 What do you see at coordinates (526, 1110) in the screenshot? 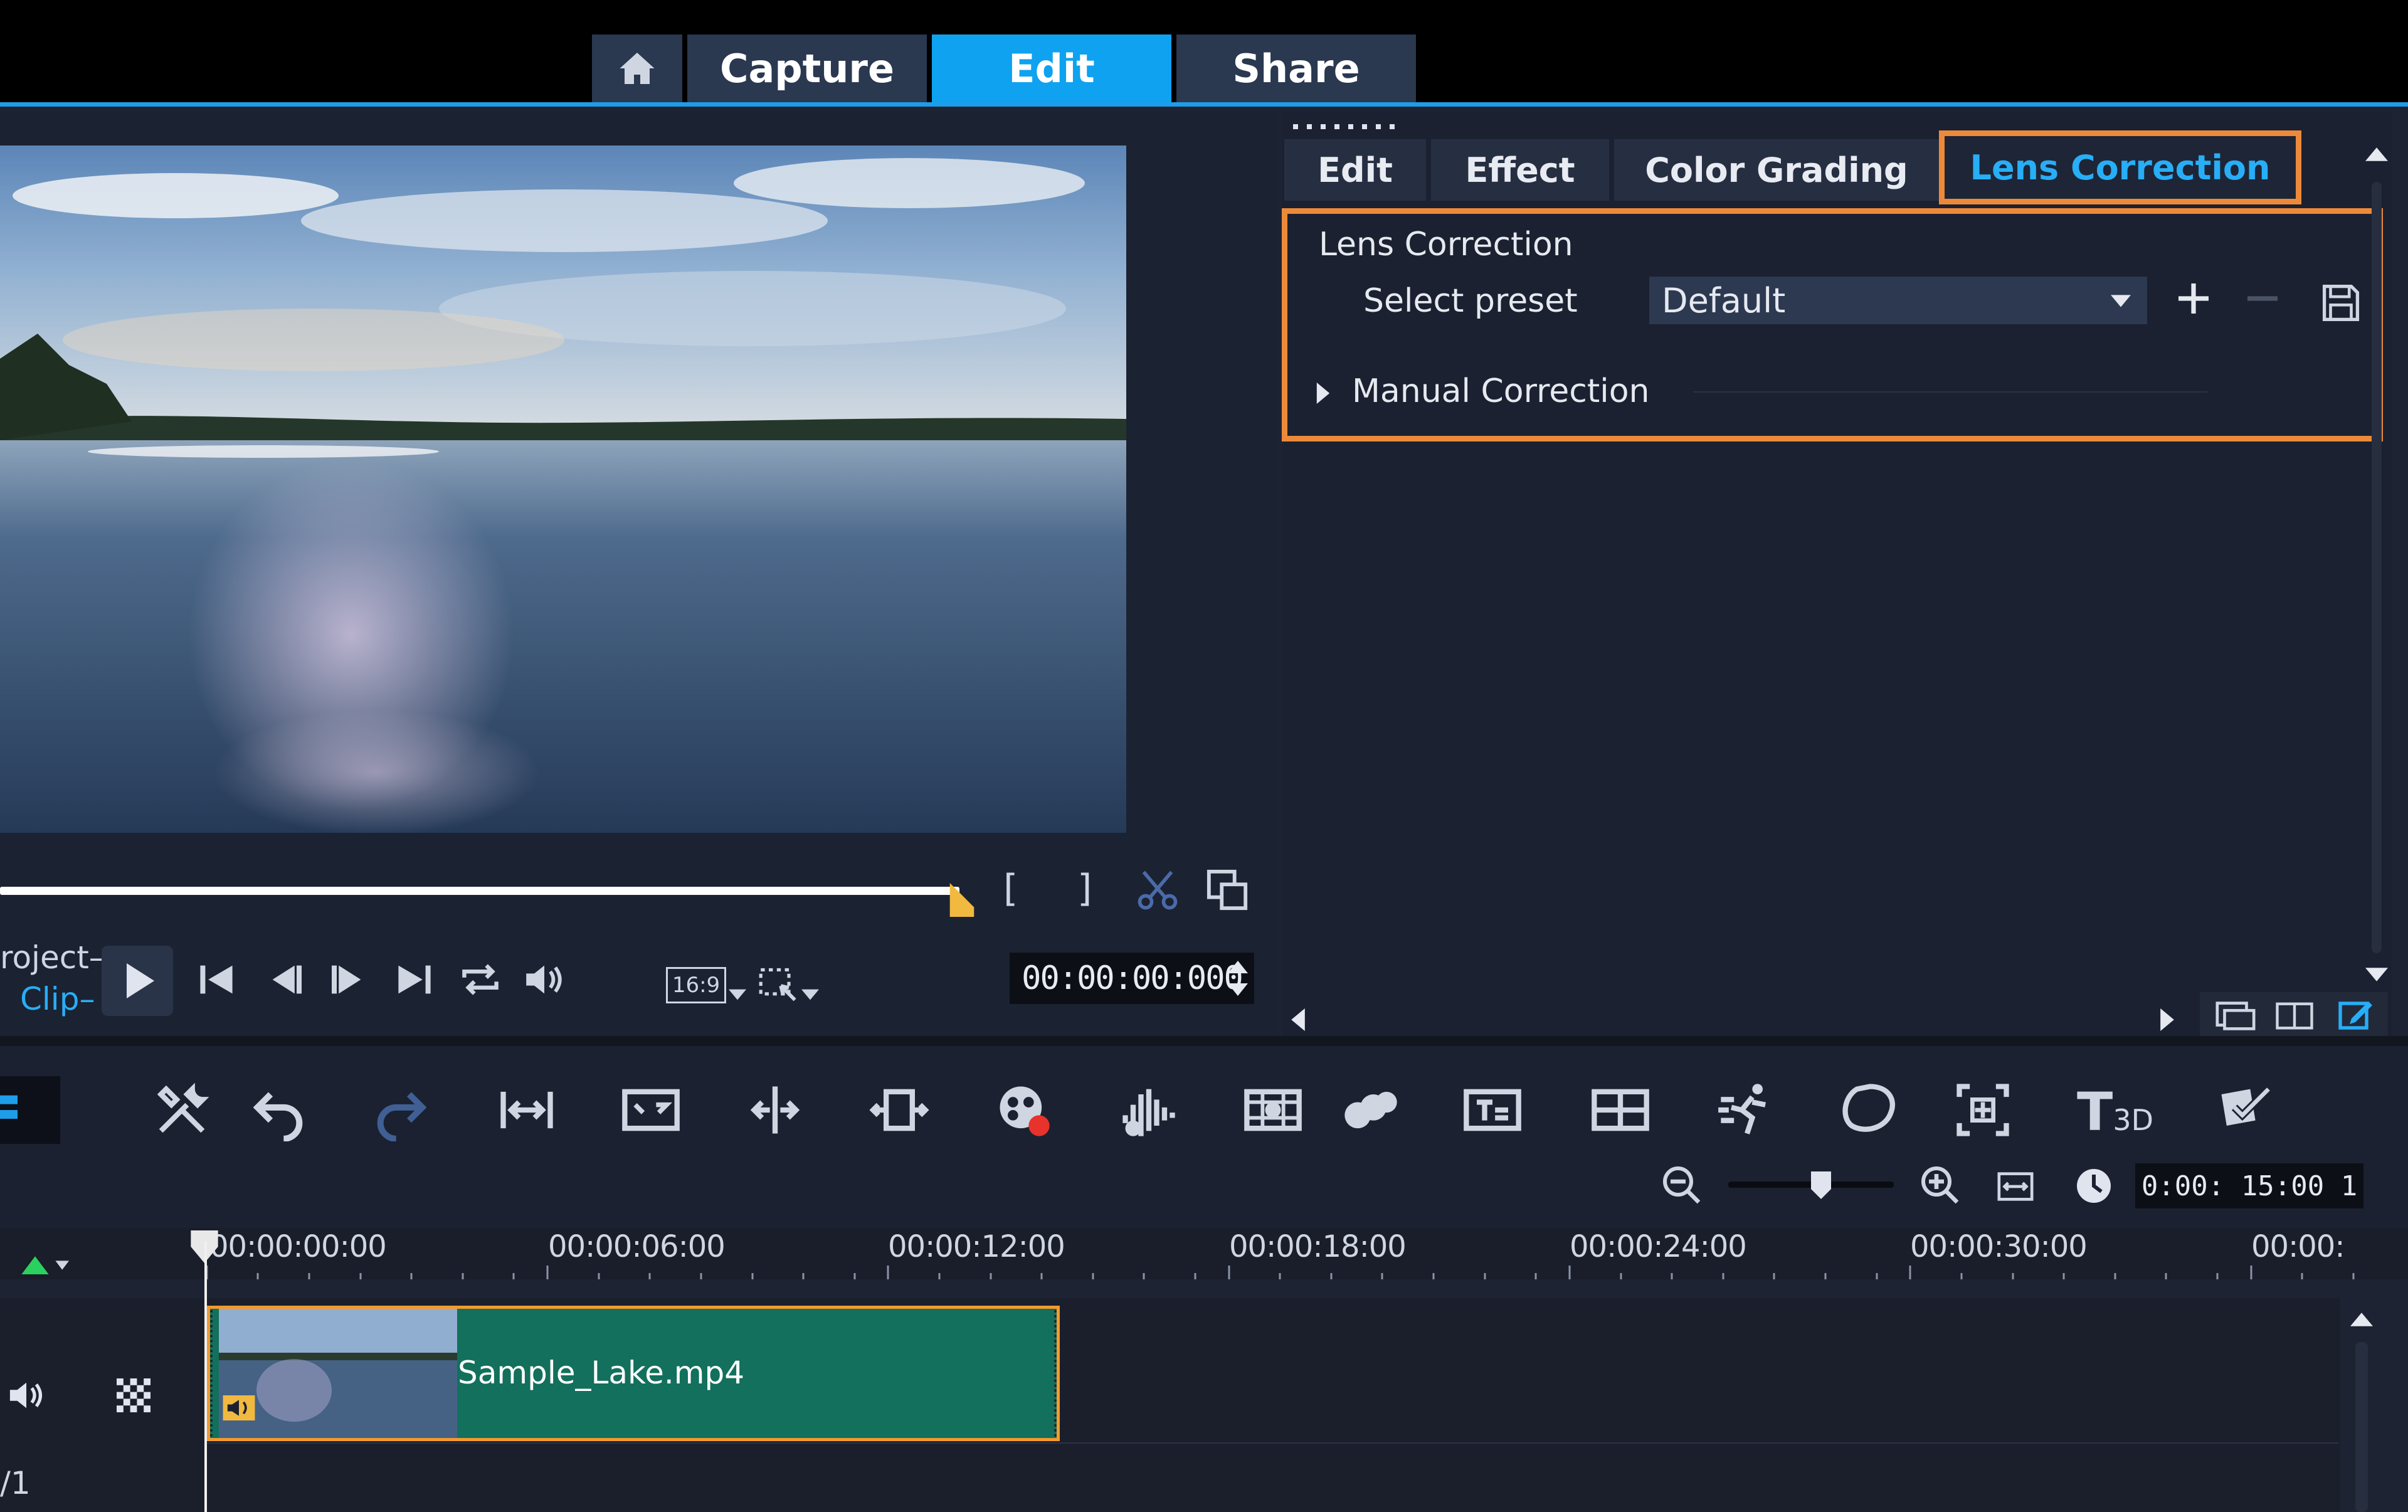
I see `fit-project-icon` at bounding box center [526, 1110].